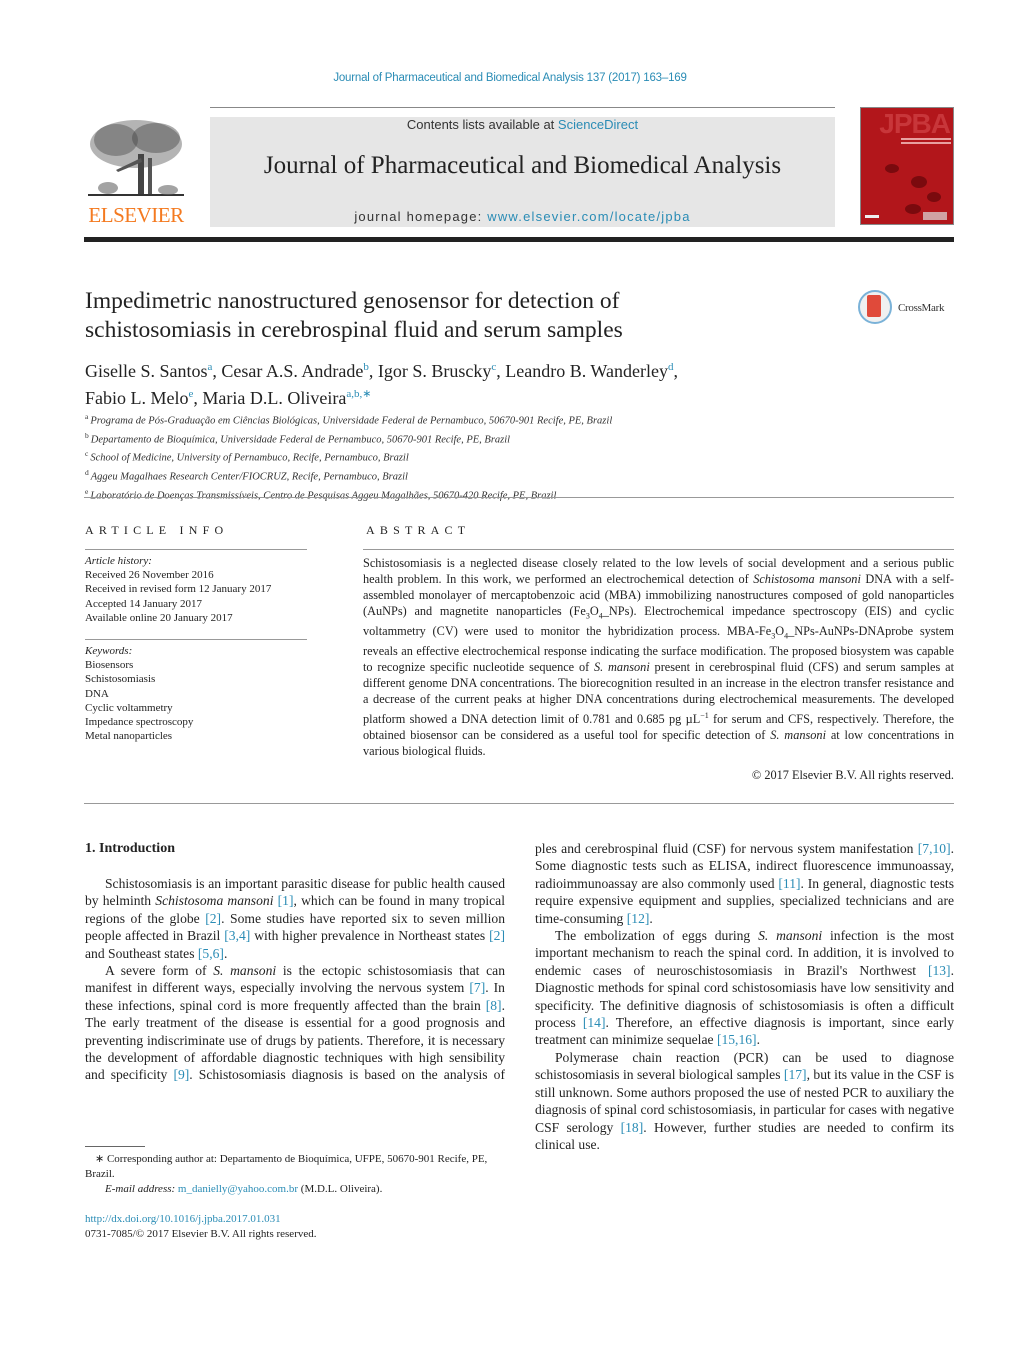 Image resolution: width=1020 pixels, height=1351 pixels. Describe the element at coordinates (598, 124) in the screenshot. I see `sciencedirect-link: ScienceDirect` at that location.